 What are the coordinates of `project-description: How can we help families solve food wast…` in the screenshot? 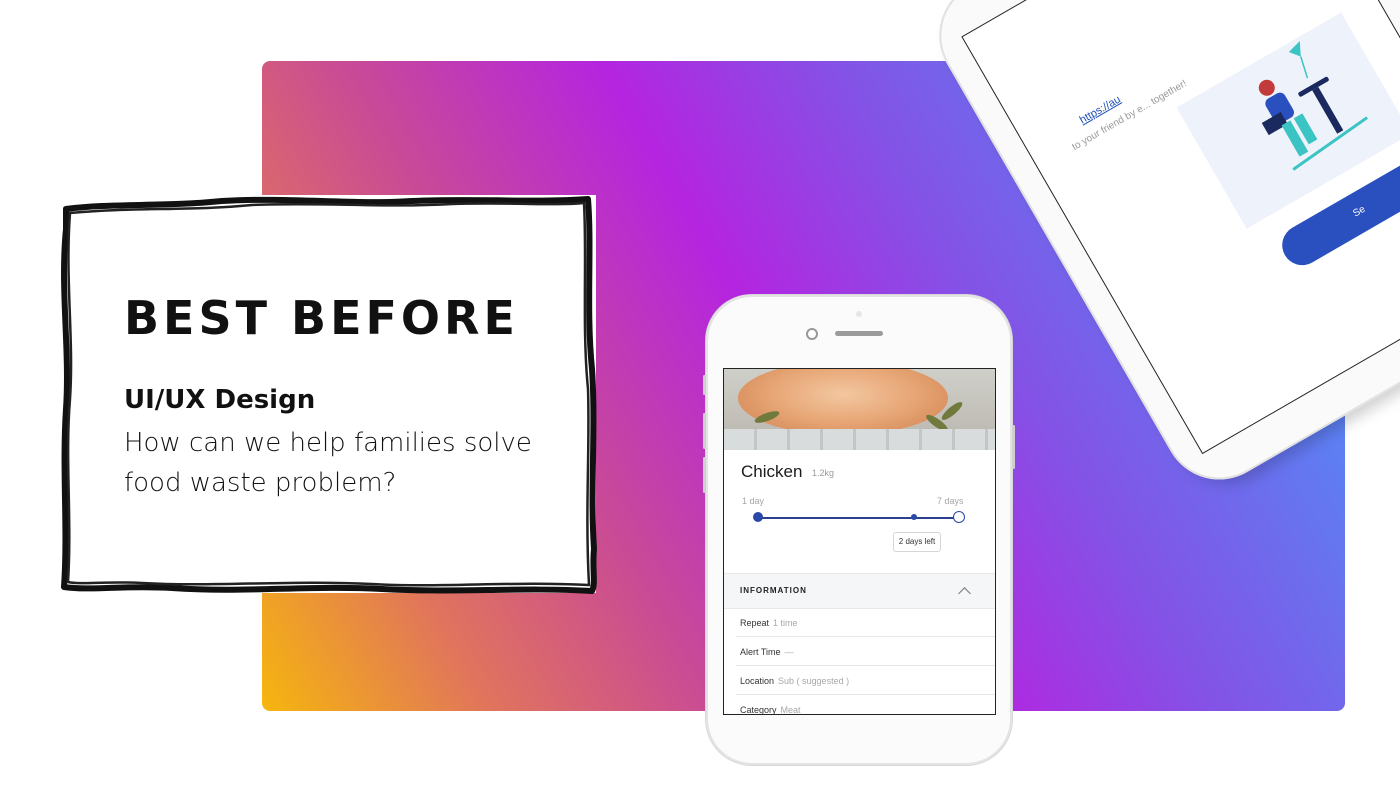 It's located at (328, 463).